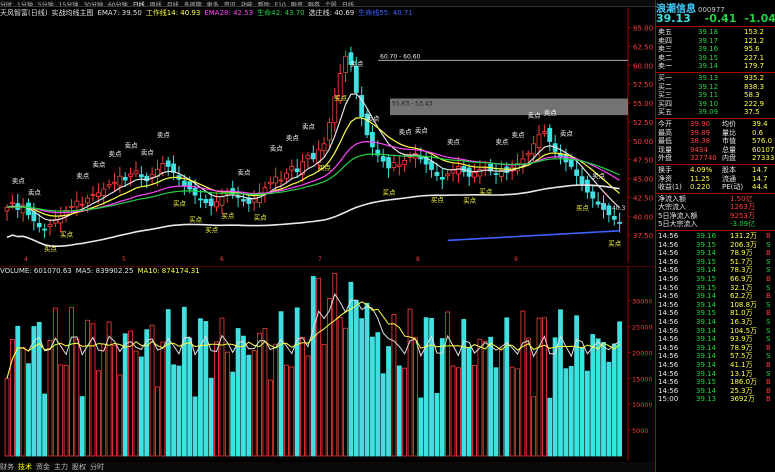 The image size is (775, 472). I want to click on tick-side: B, so click(768, 390).